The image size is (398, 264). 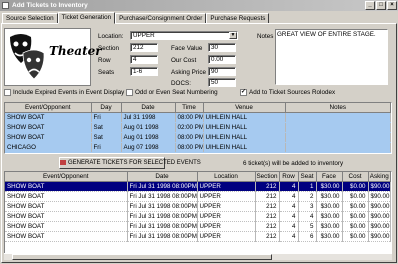 What do you see at coordinates (338, 108) in the screenshot?
I see `col-header-notes: Notes` at bounding box center [338, 108].